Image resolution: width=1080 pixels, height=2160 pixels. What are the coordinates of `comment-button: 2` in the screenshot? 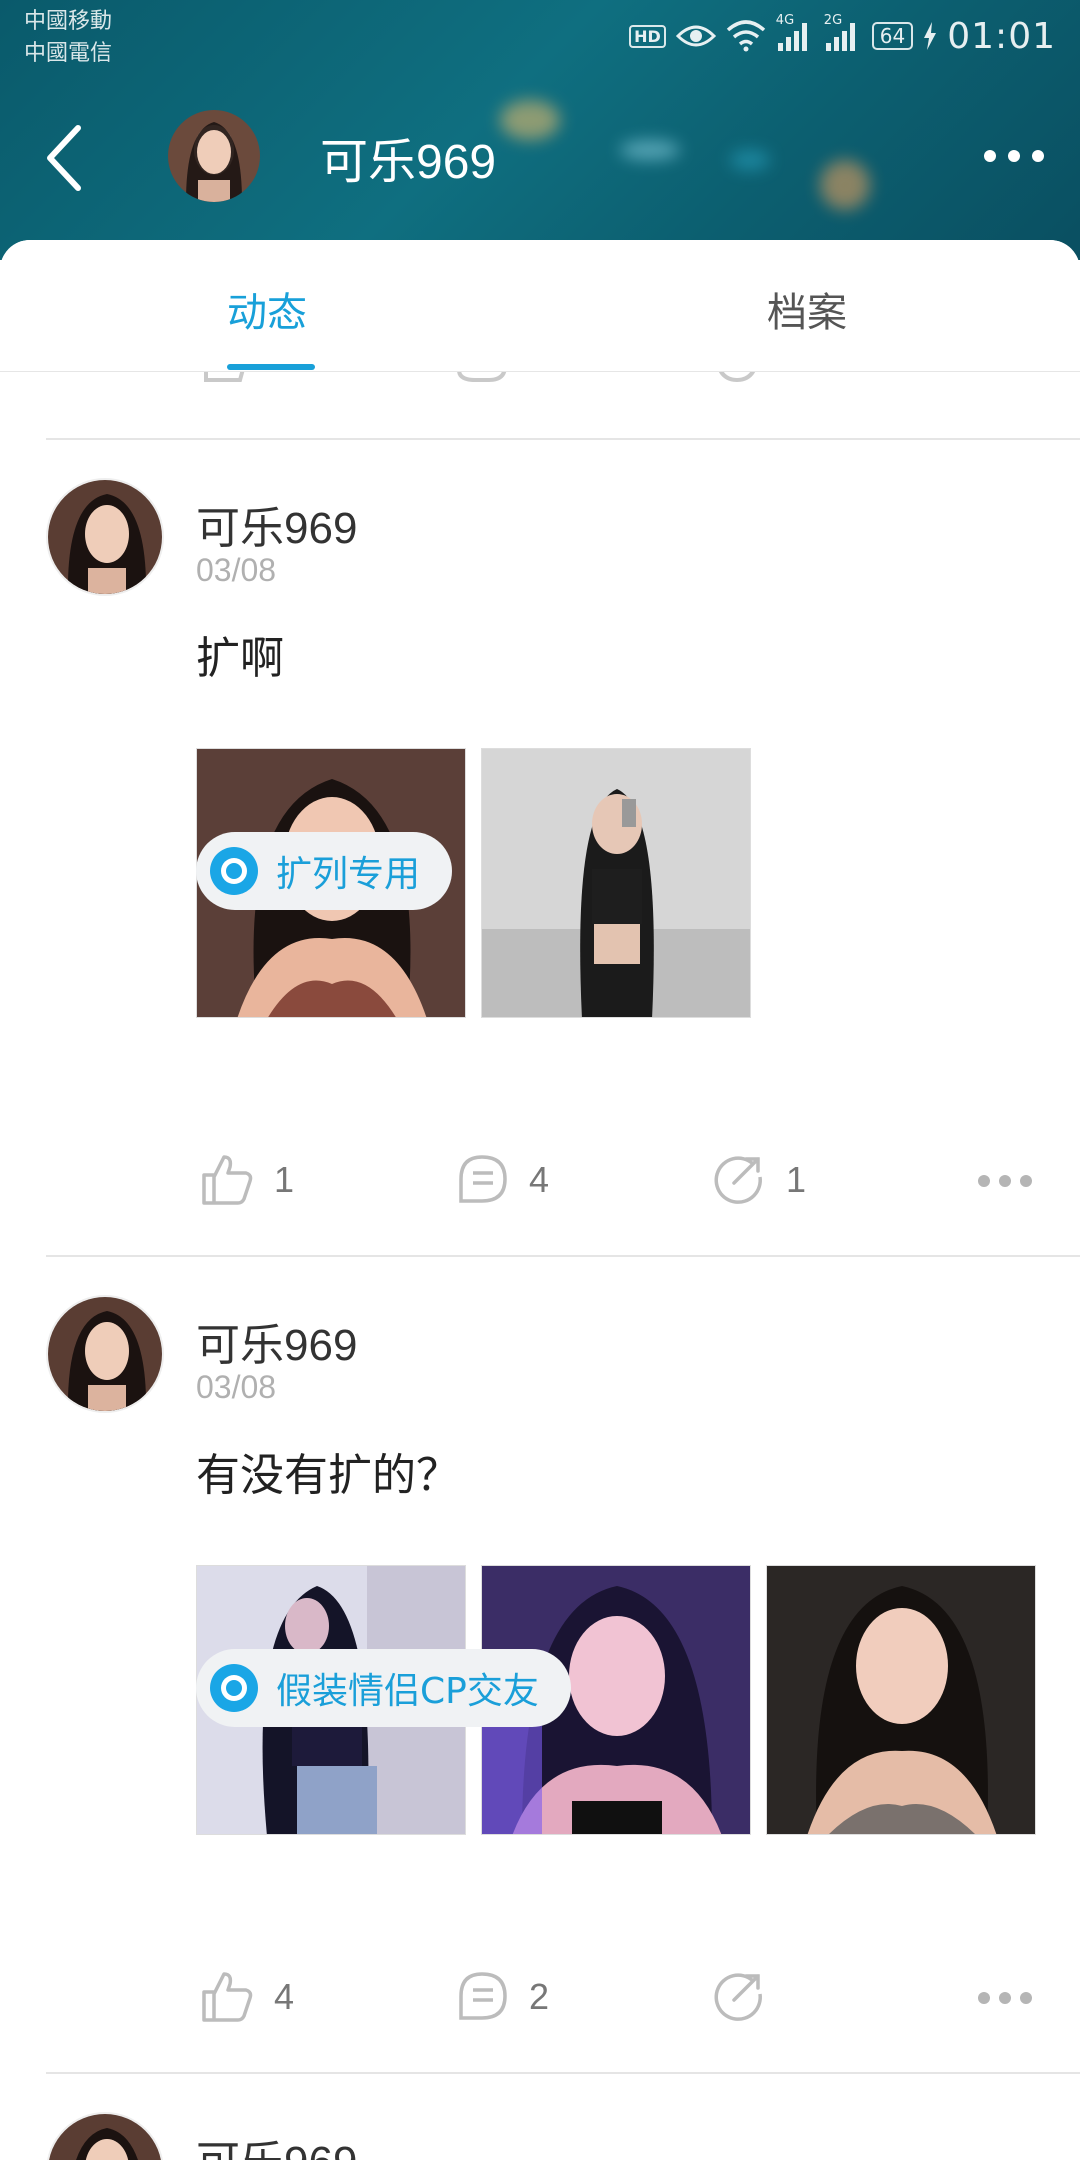 It's located at (502, 1997).